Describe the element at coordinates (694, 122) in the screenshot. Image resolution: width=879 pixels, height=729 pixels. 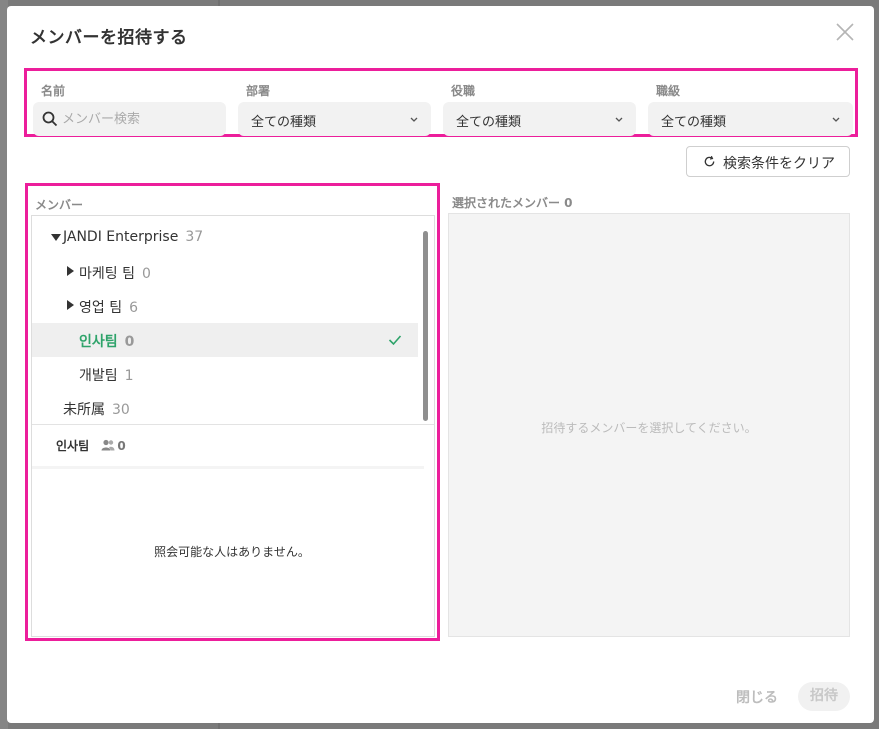
I see `rank-select-value: 全ての種類` at that location.